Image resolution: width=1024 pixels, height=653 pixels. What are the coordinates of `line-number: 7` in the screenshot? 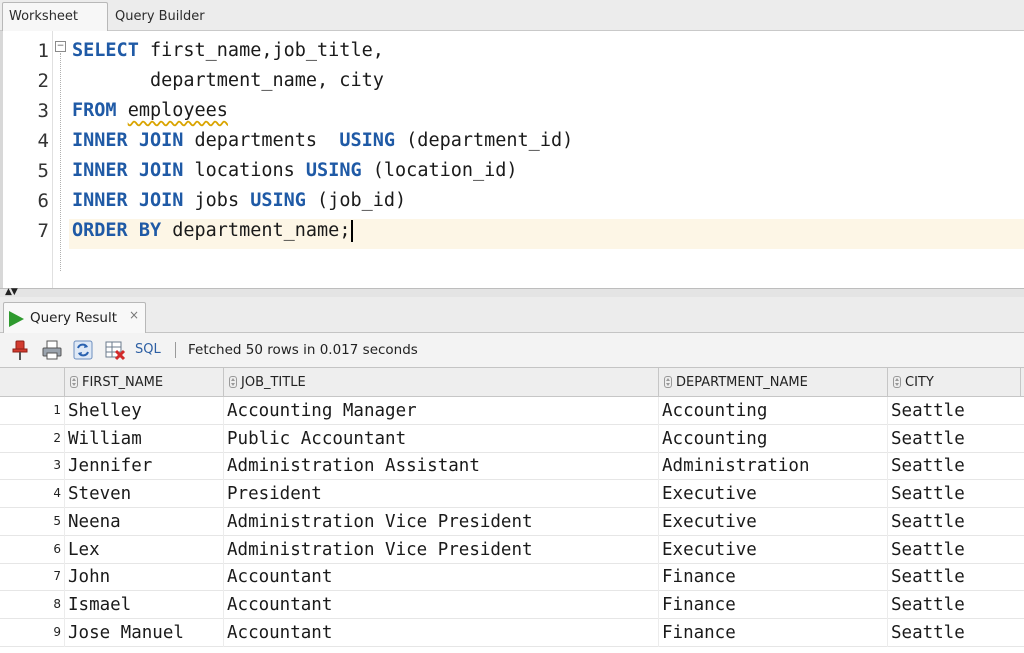 It's located at (43, 231).